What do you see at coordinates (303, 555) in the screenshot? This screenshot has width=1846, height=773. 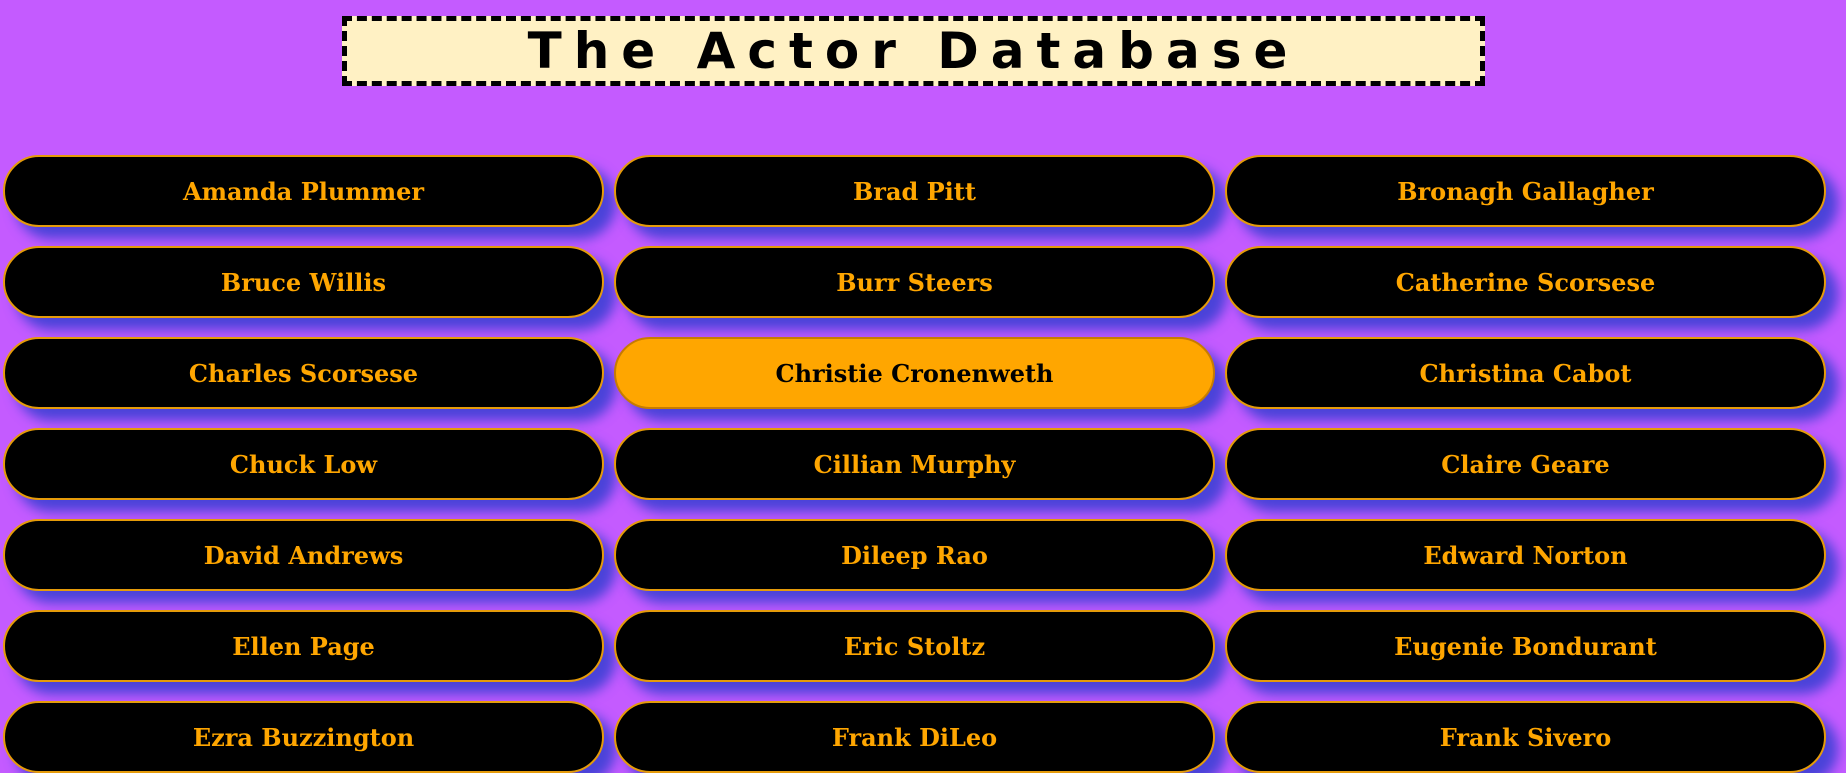 I see `actor-button: David Andrews` at bounding box center [303, 555].